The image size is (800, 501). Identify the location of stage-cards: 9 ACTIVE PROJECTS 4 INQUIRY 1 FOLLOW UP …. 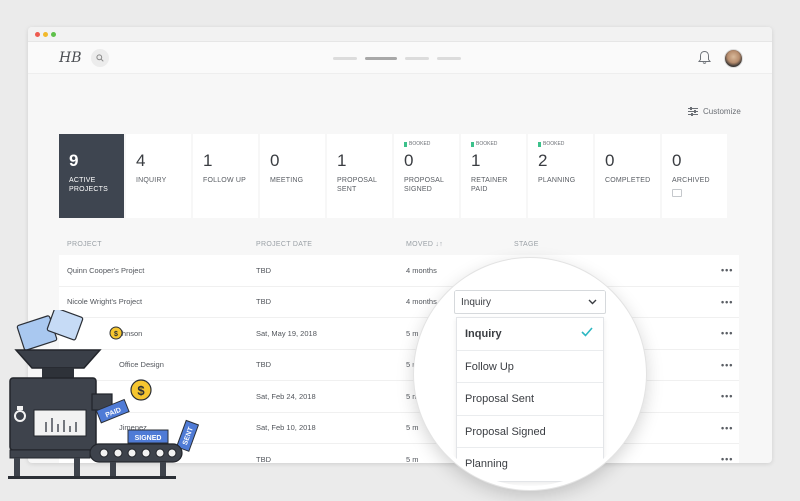
(393, 176).